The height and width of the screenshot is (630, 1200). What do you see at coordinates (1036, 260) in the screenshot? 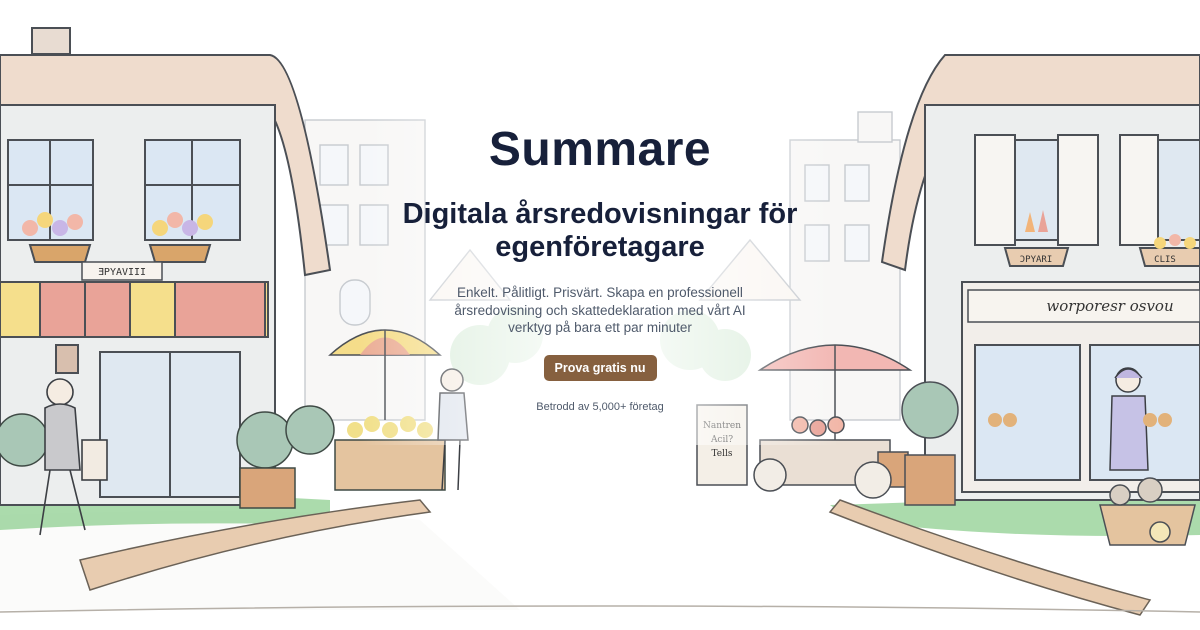
I see `svg-text: ƆPYARI` at bounding box center [1036, 260].